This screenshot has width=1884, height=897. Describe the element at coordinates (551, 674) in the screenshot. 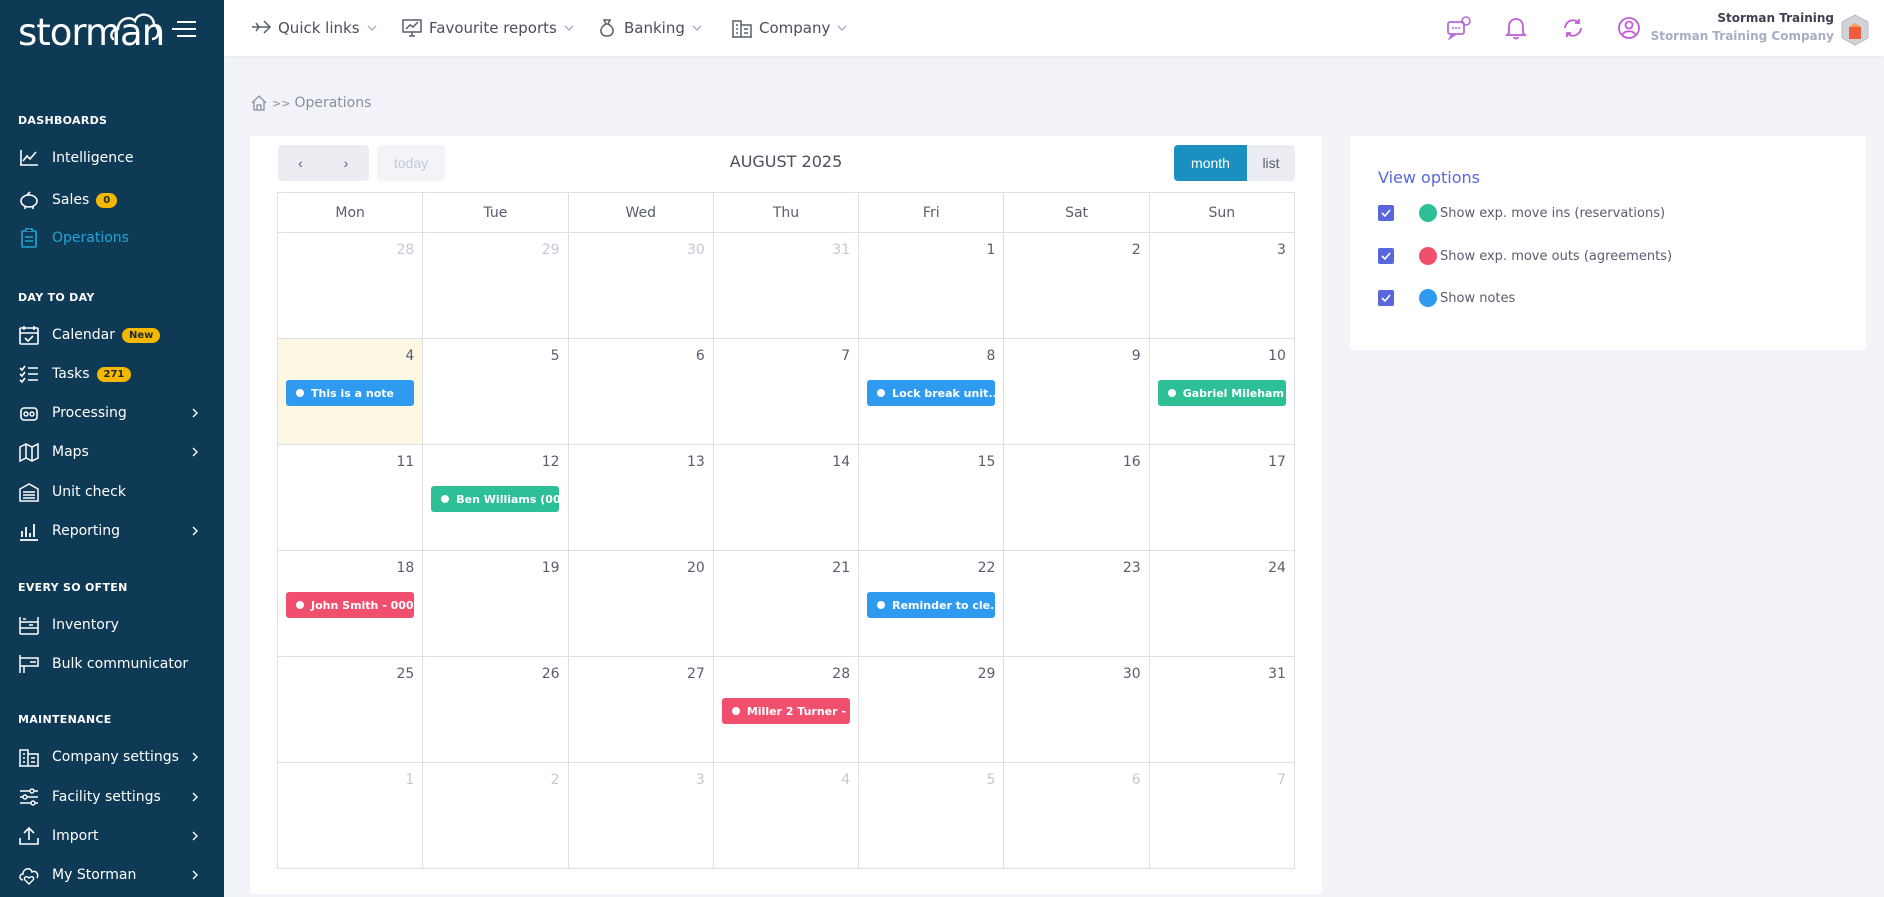

I see `day-number: 26` at that location.